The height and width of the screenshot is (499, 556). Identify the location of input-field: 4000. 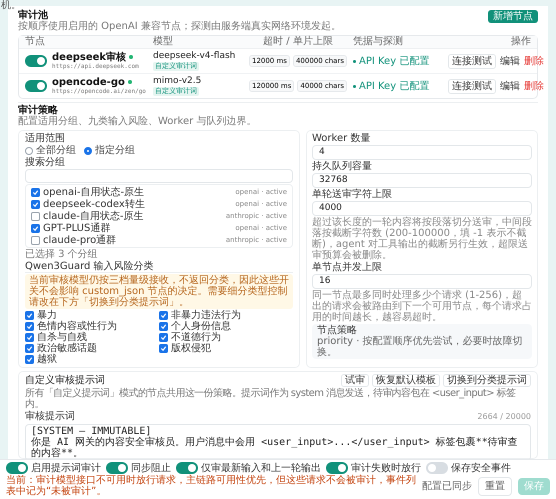
(422, 208).